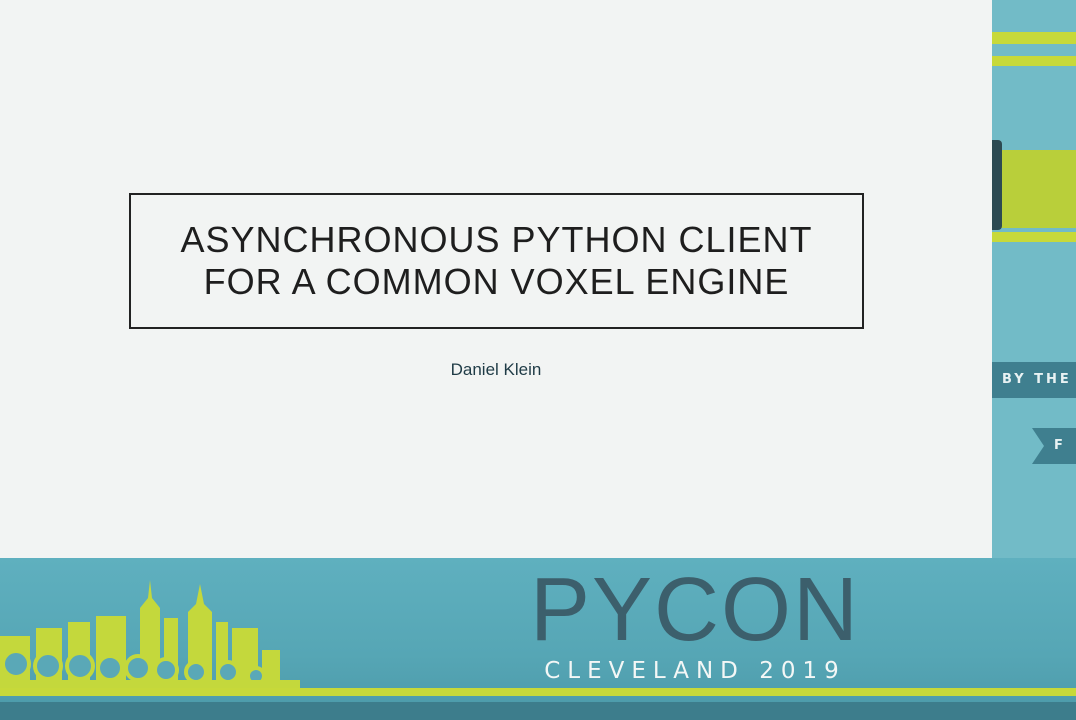 The height and width of the screenshot is (720, 1076). What do you see at coordinates (1034, 380) in the screenshot?
I see `by-the-banner: BY THE` at bounding box center [1034, 380].